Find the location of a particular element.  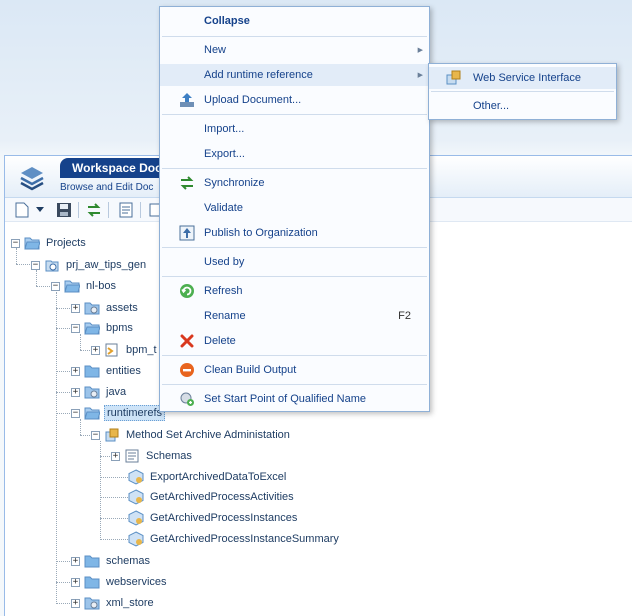

document-icon is located at coordinates (126, 210).